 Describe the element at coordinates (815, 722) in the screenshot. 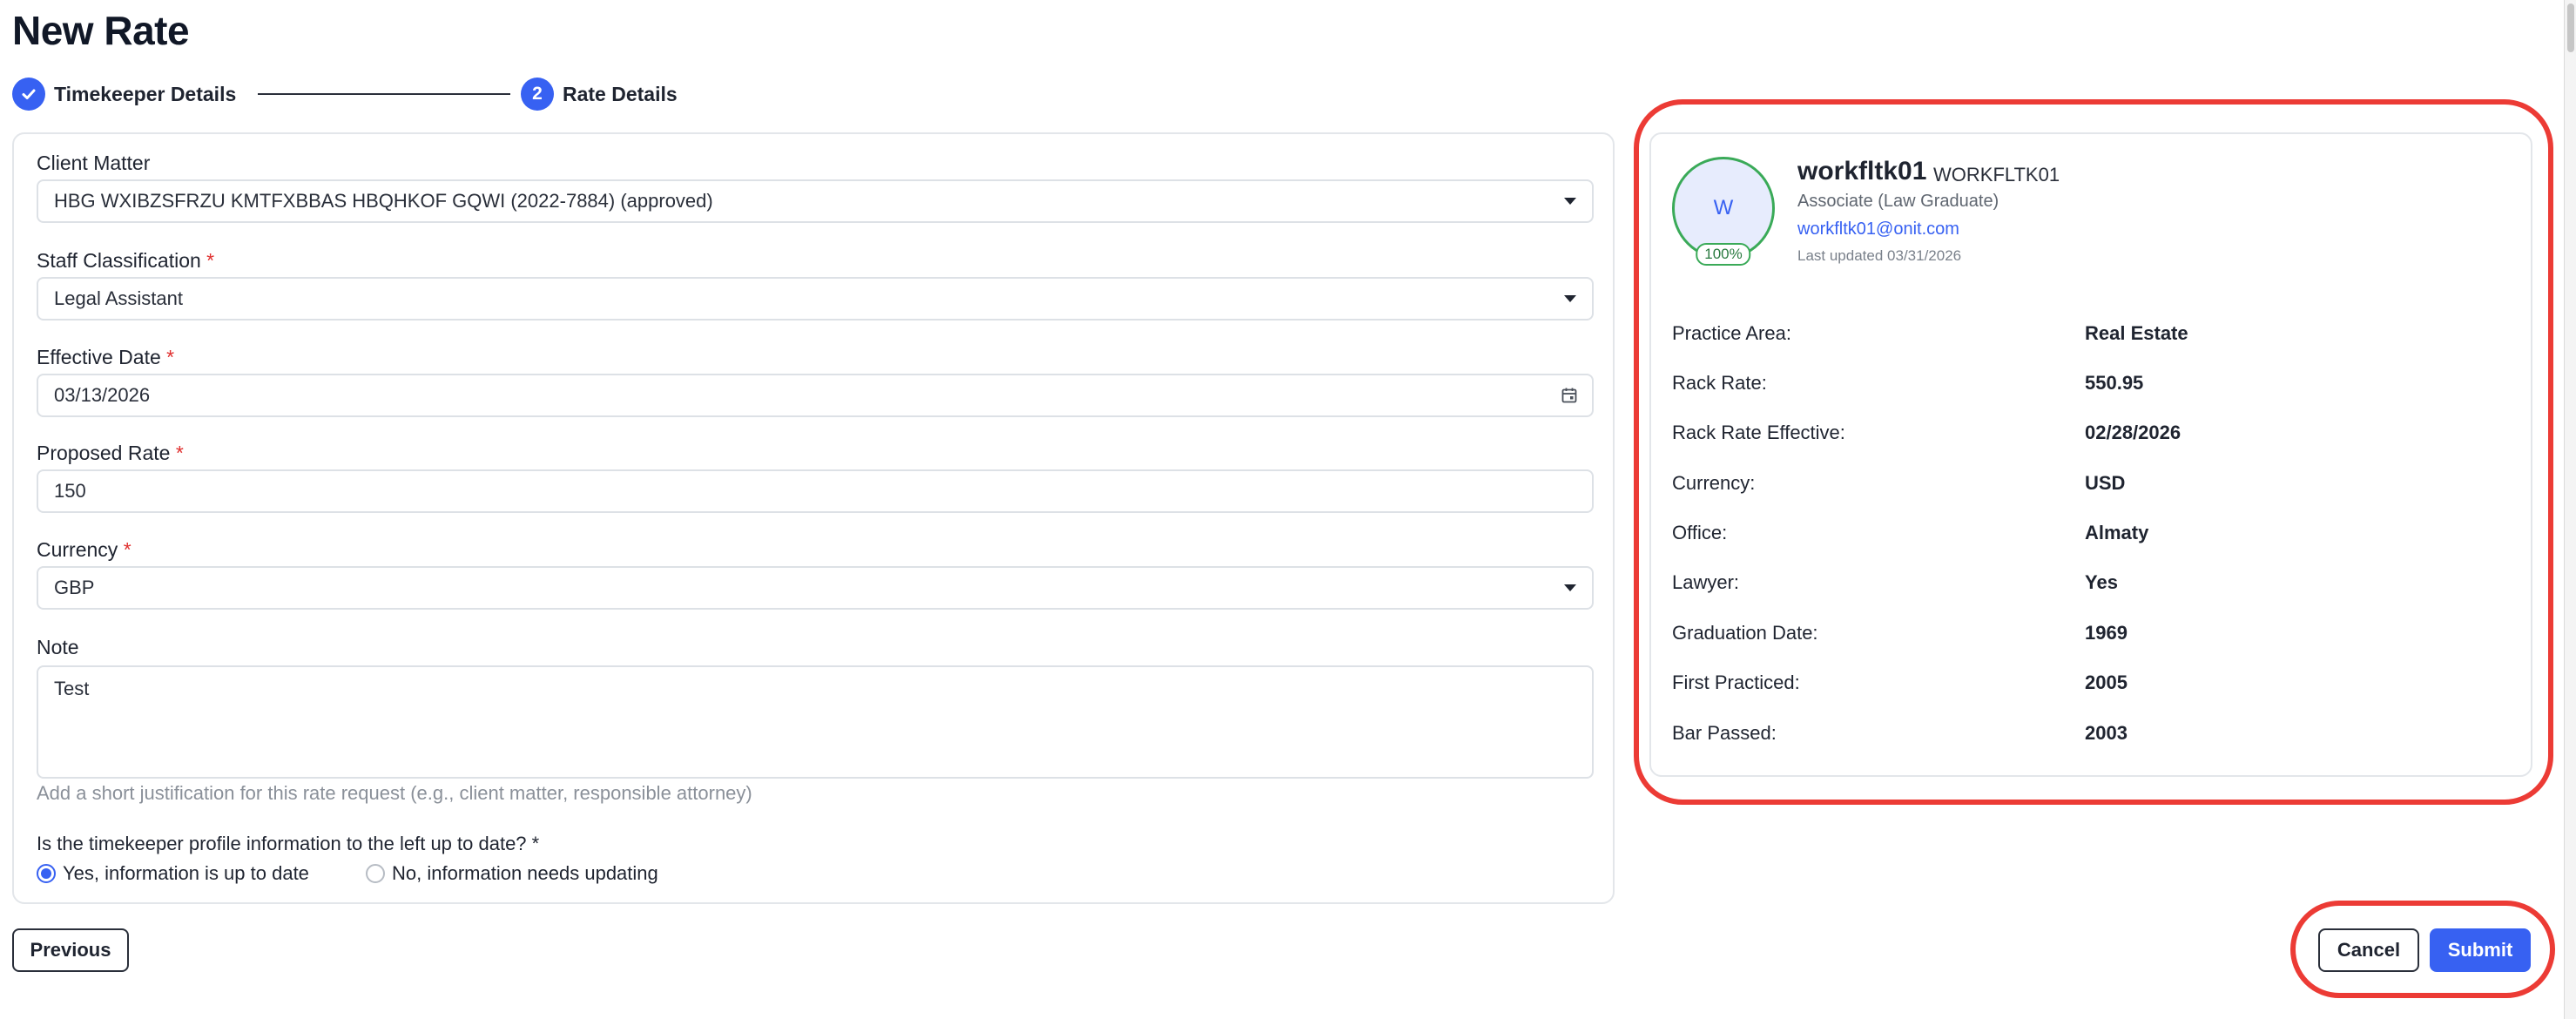

I see `note-textarea: Test` at that location.